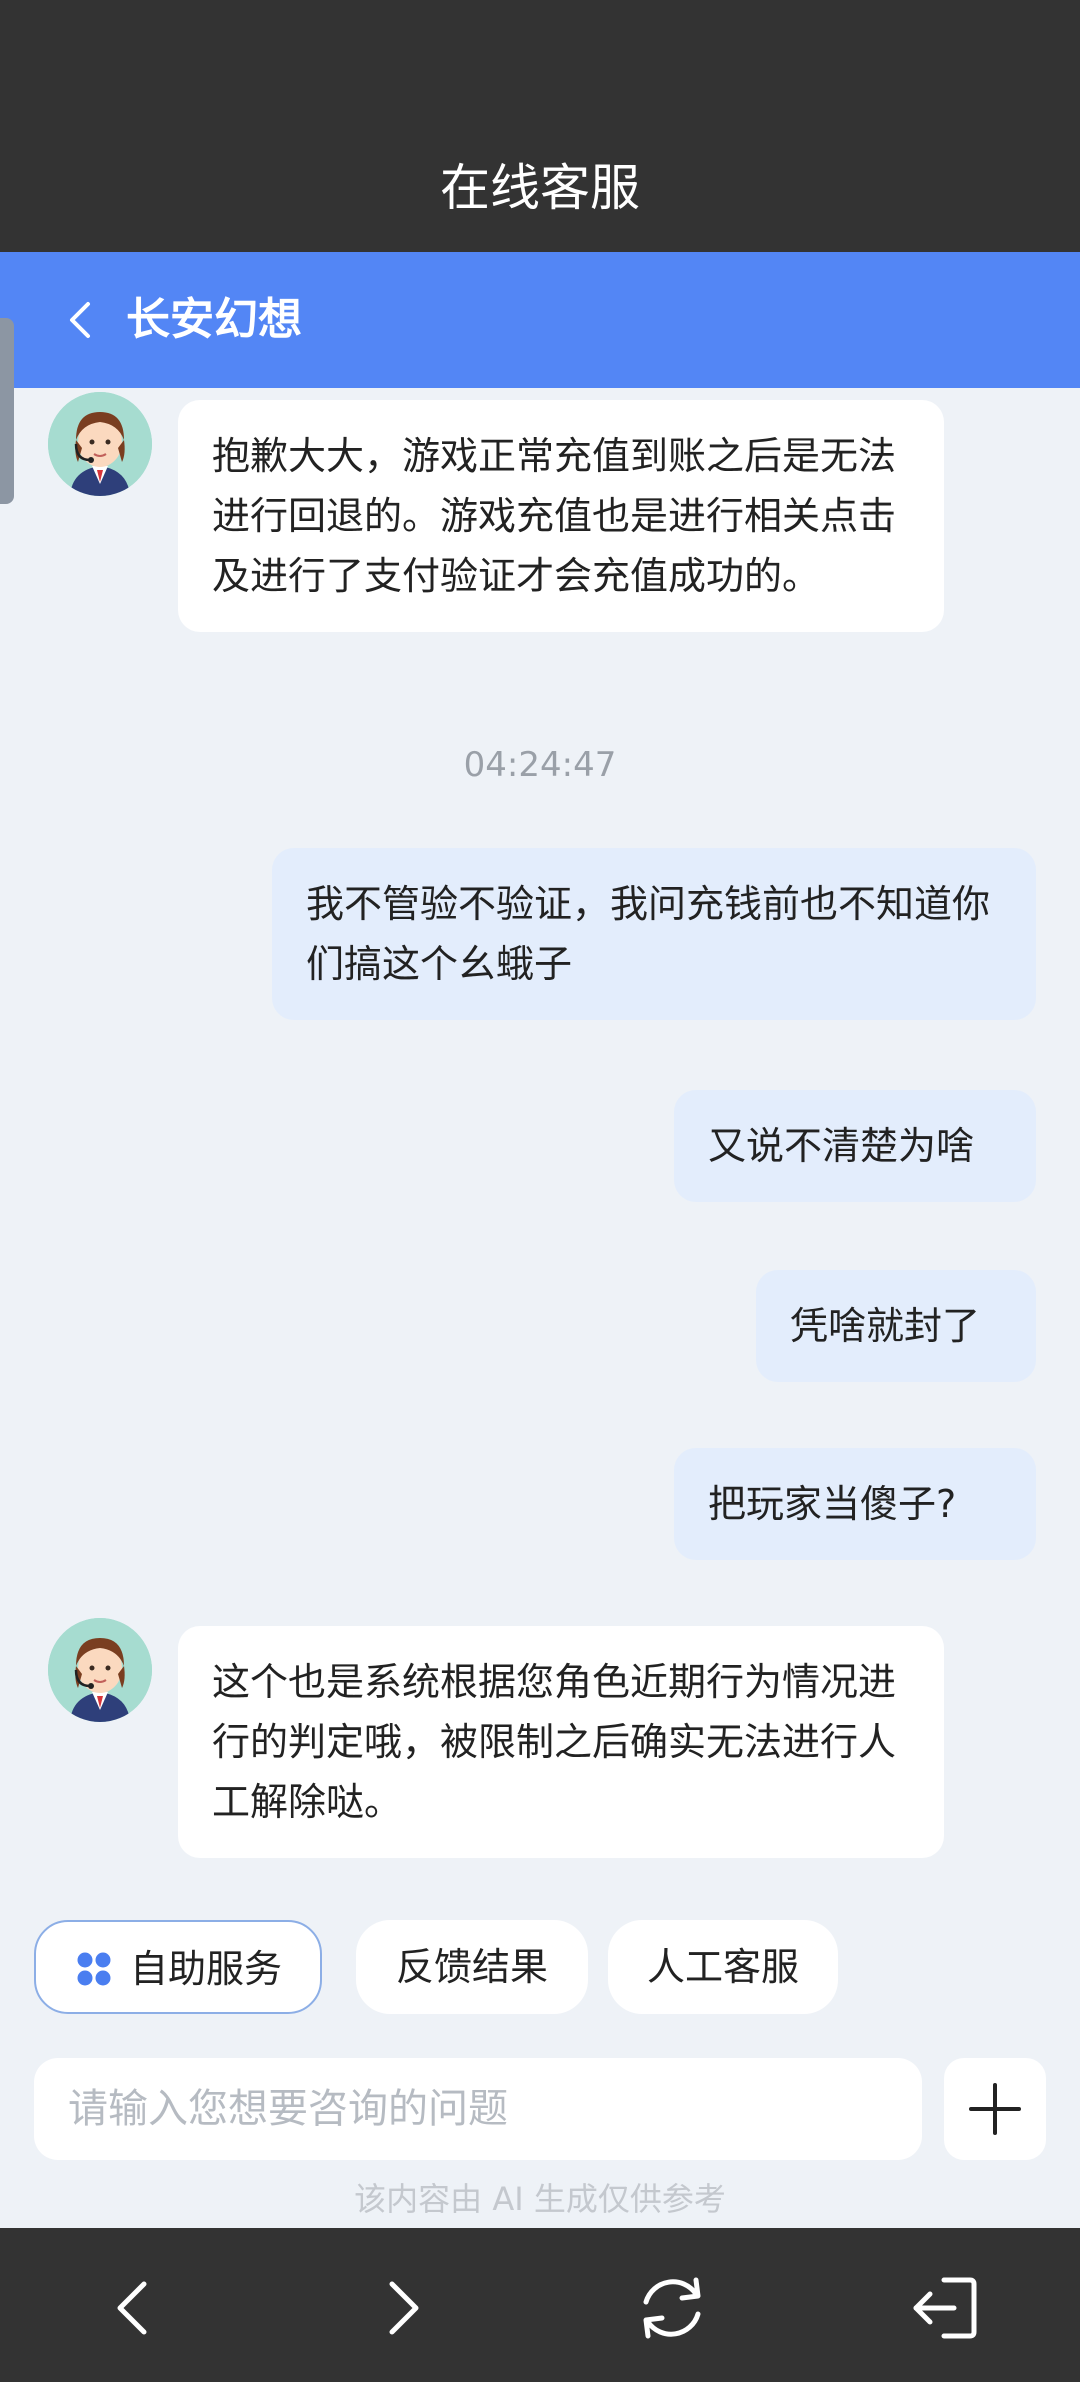 Image resolution: width=1080 pixels, height=2382 pixels. I want to click on nav-back-button, so click(134, 2308).